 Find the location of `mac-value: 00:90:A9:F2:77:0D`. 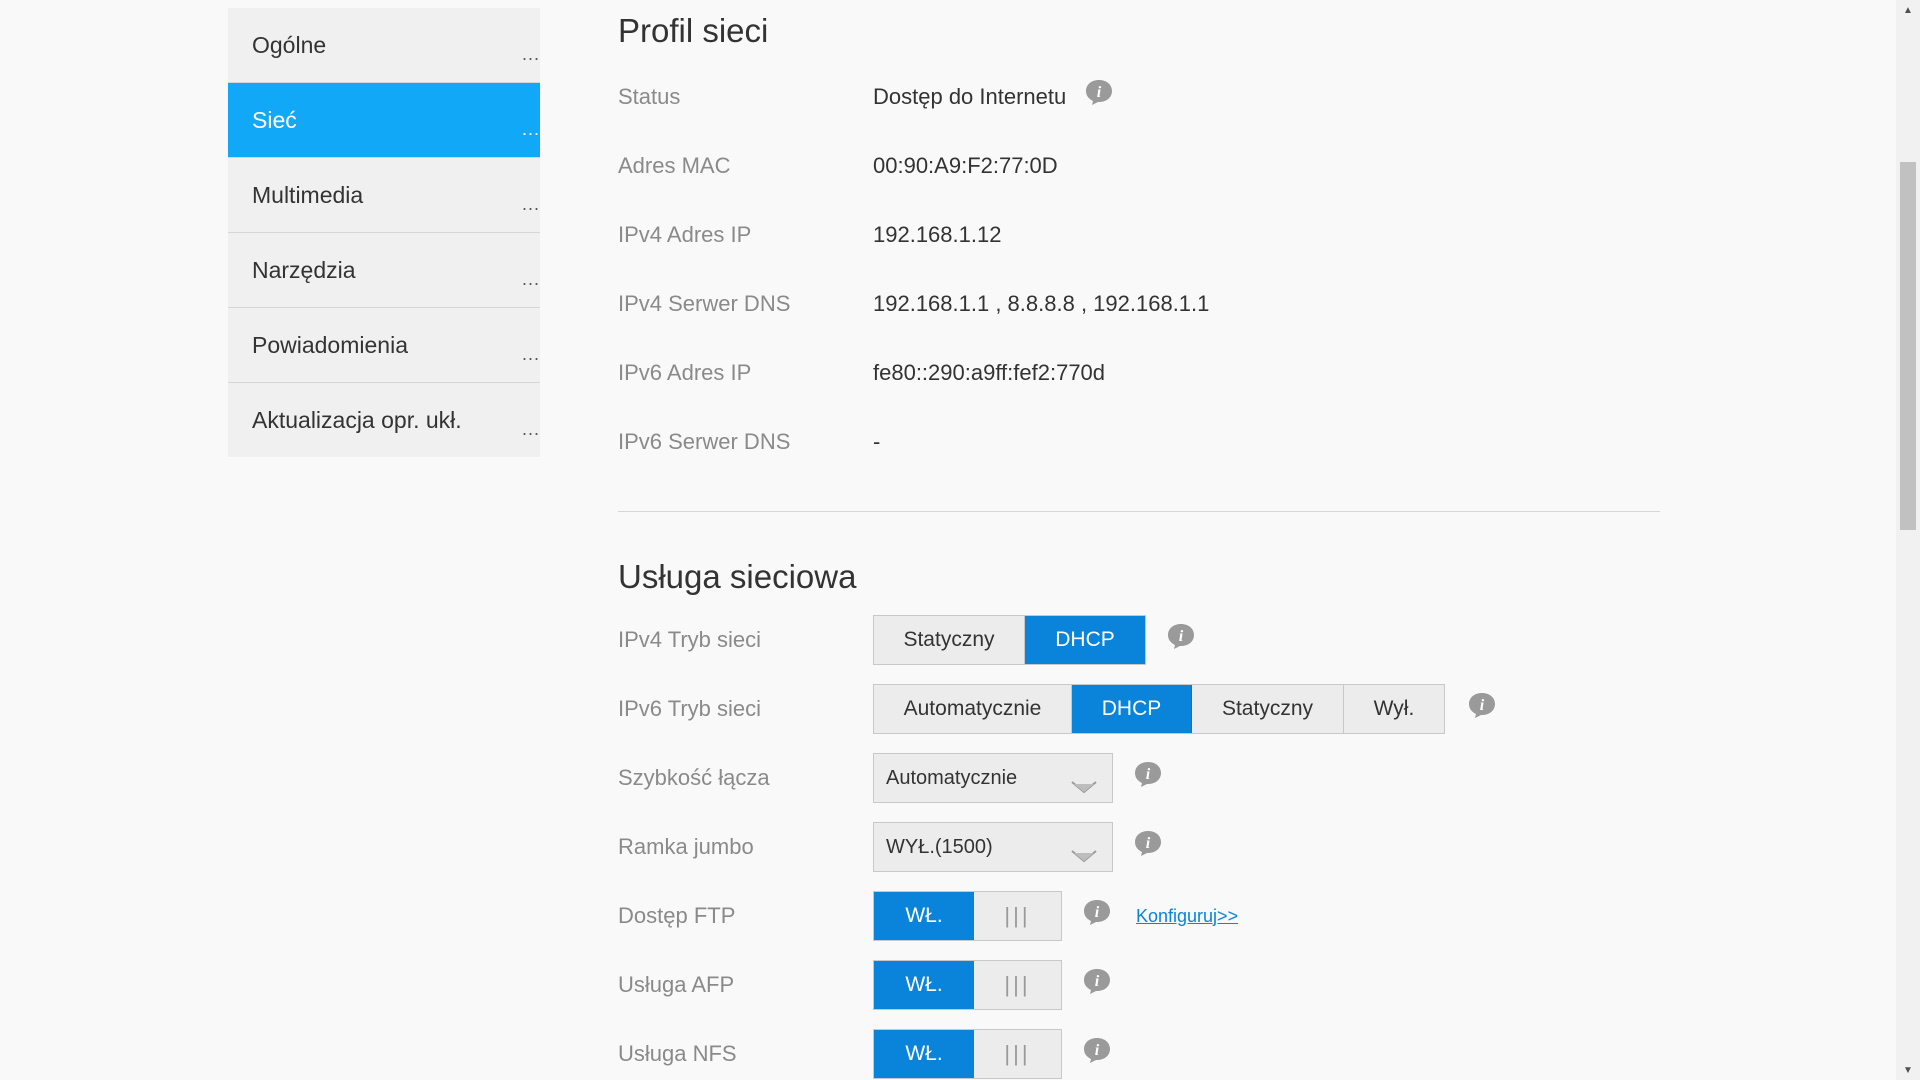

mac-value: 00:90:A9:F2:77:0D is located at coordinates (965, 165).